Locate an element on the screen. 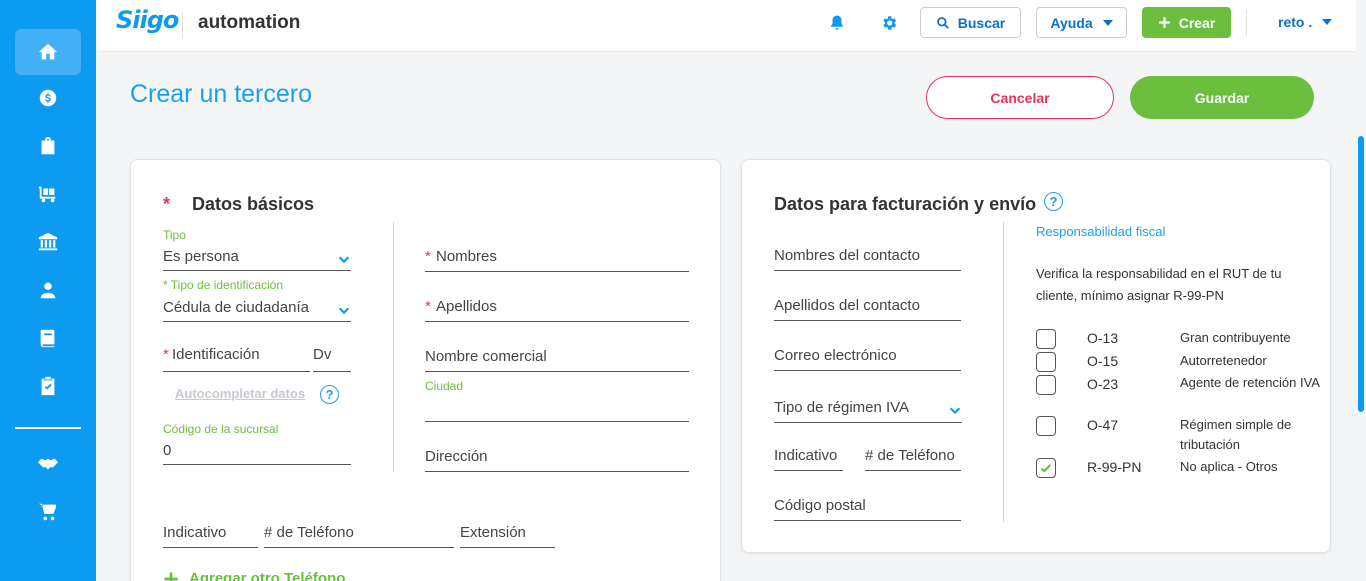 This screenshot has width=1366, height=581. sidebar-item-accounting is located at coordinates (48, 338).